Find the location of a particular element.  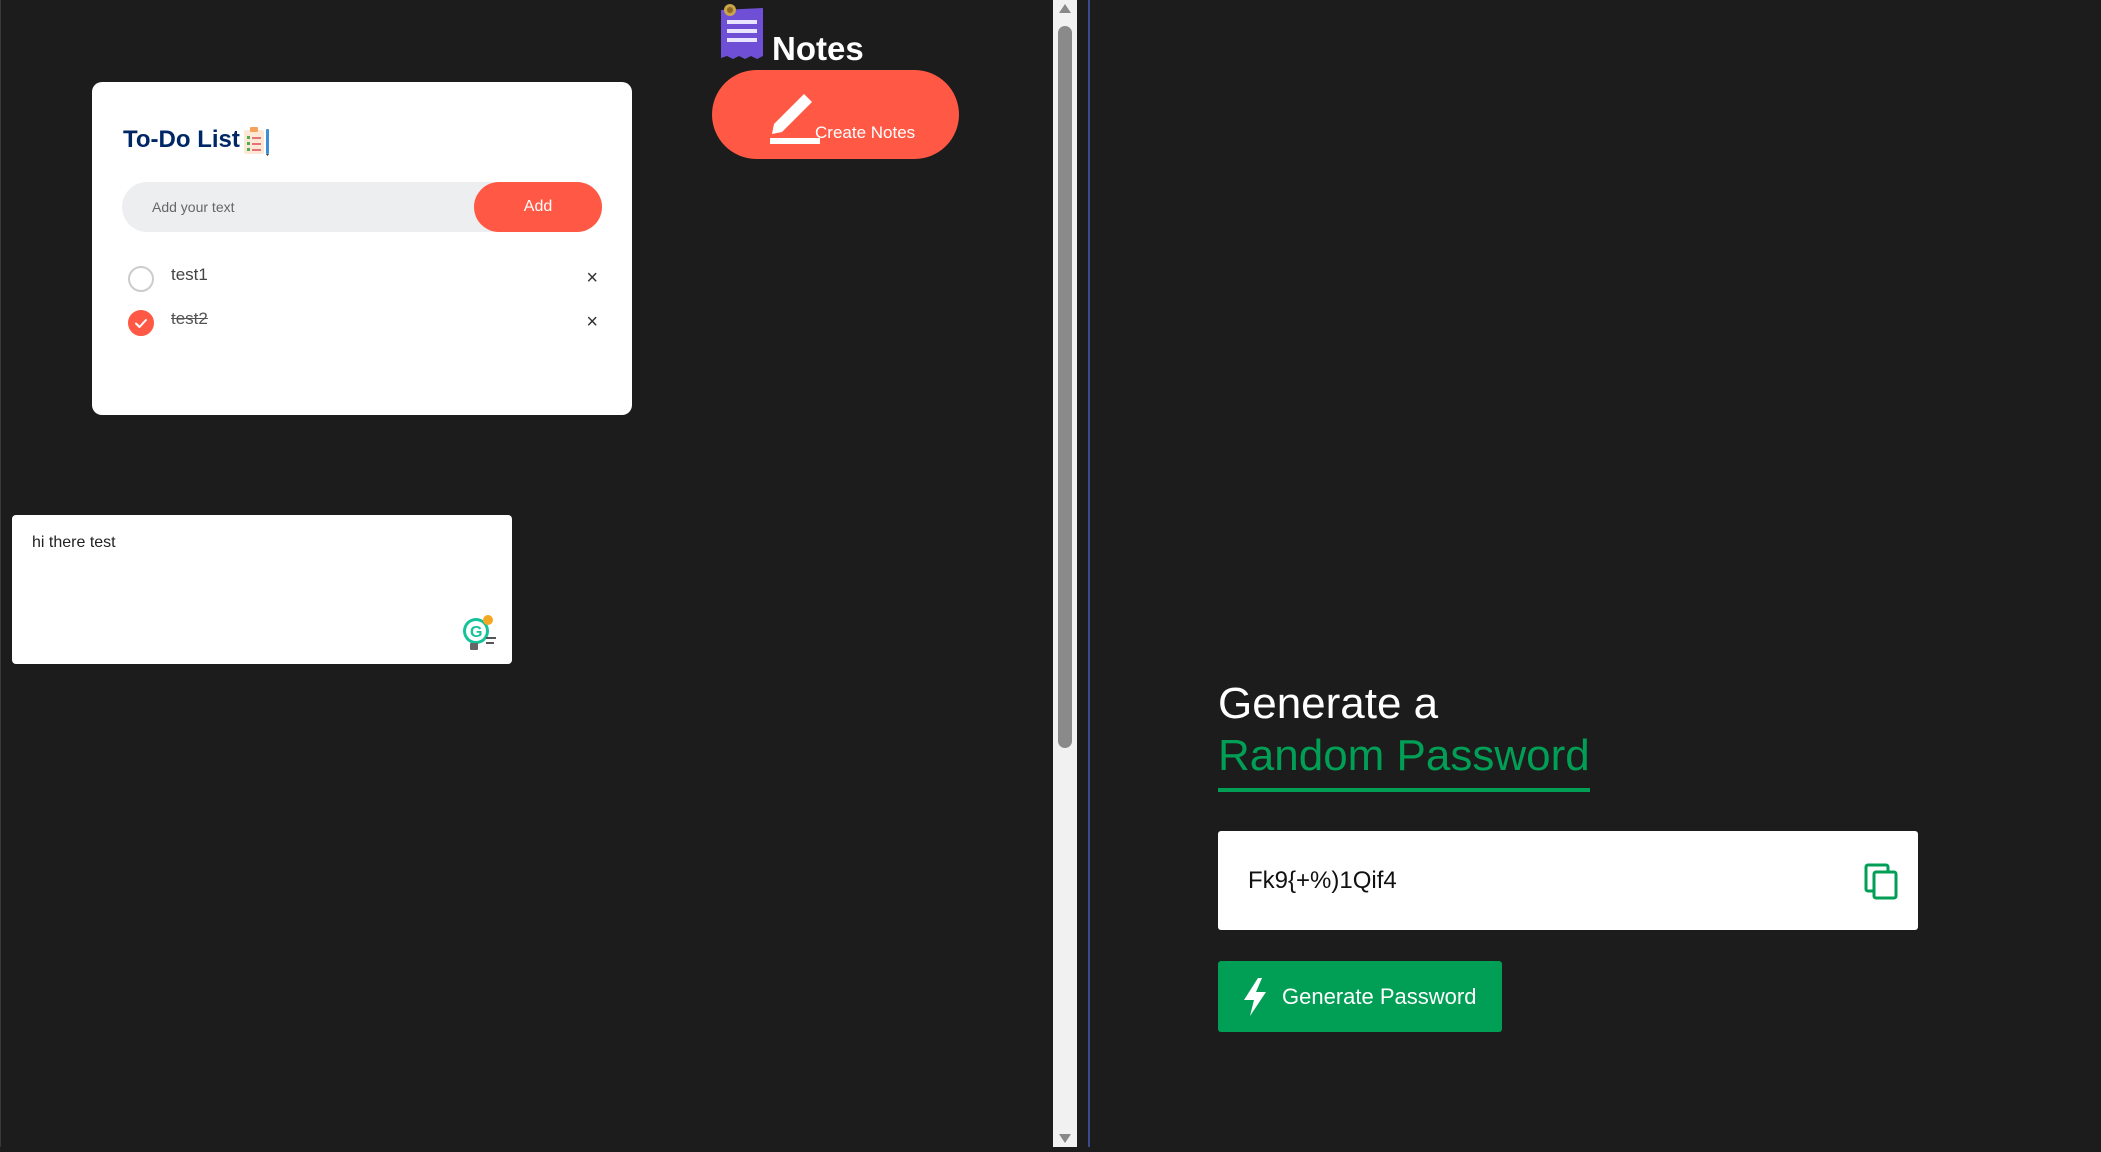

heading-line2: Random Password is located at coordinates (1404, 761).